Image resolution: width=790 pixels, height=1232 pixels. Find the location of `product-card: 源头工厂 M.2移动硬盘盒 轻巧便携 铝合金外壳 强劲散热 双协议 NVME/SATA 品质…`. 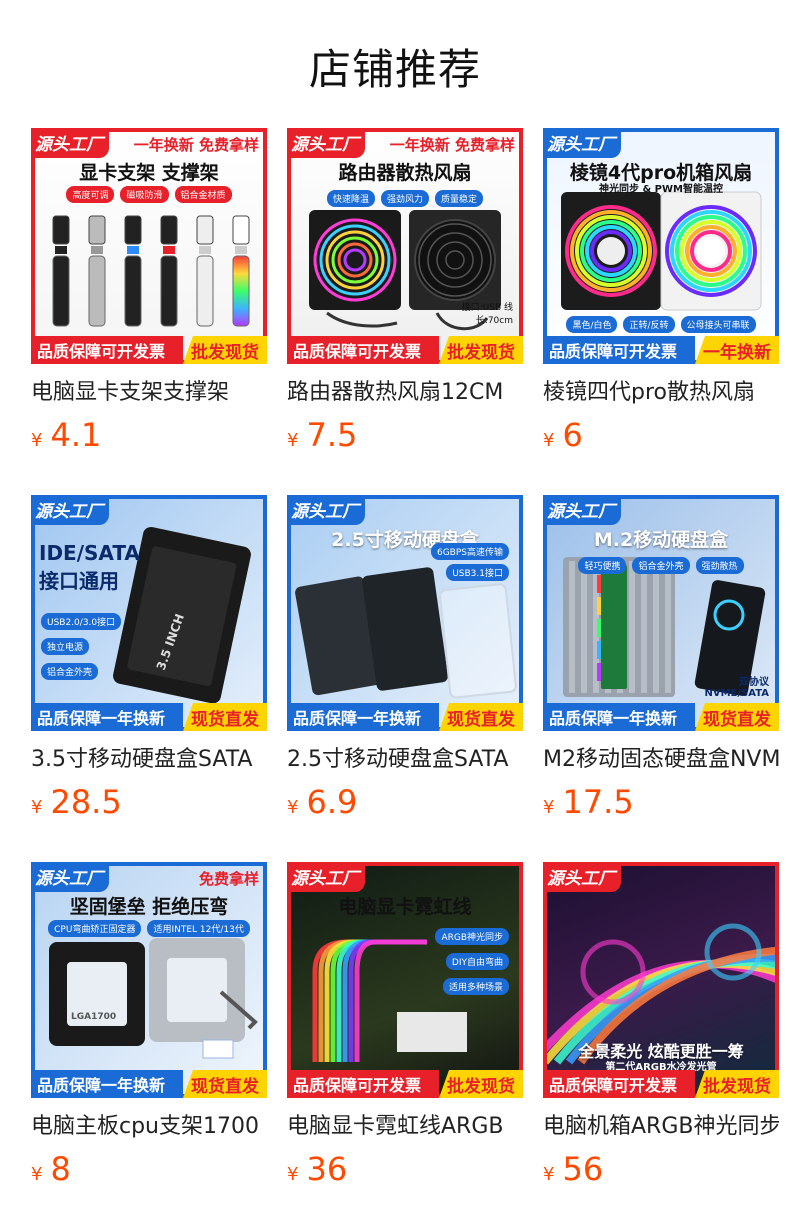

product-card: 源头工厂 M.2移动硬盘盒 轻巧便携 铝合金外壳 强劲散热 双协议 NVME/SATA 品质… is located at coordinates (661, 659).